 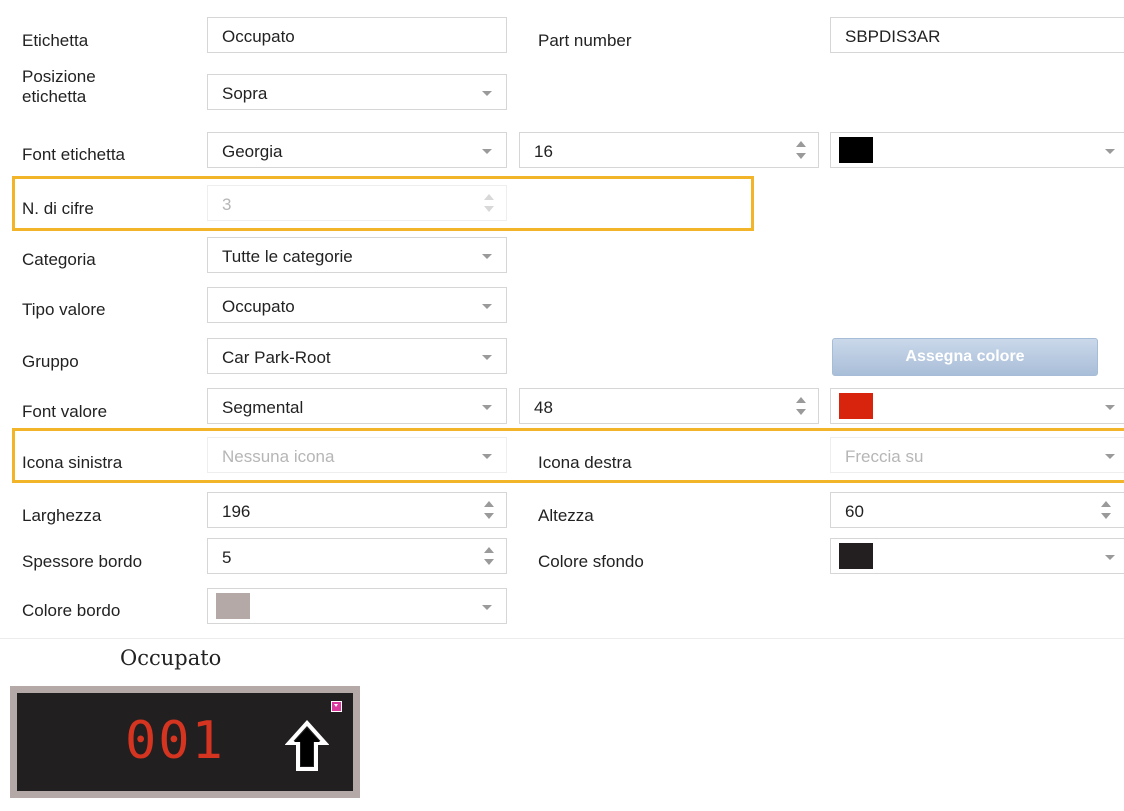 I want to click on tipo-valore-select: Occupato, so click(x=357, y=305).